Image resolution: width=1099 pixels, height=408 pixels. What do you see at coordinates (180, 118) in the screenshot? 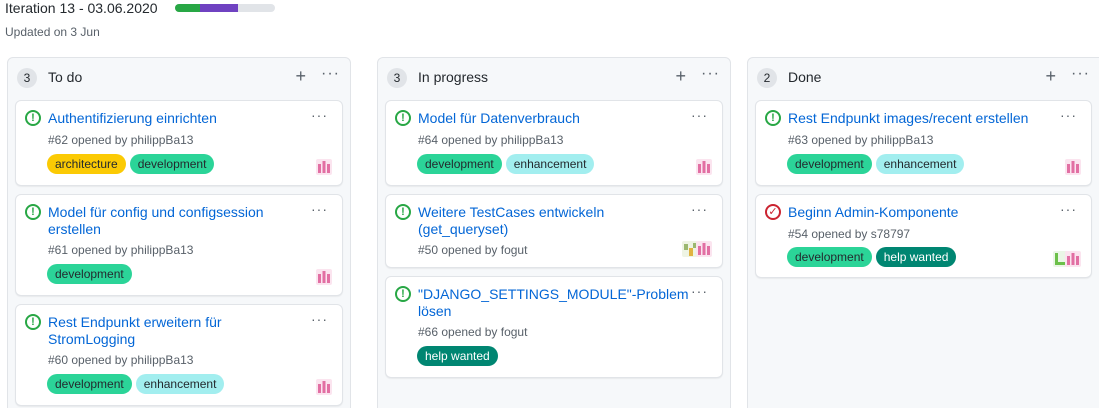
I see `issue-title-link: Authentifizierung einrichten` at bounding box center [180, 118].